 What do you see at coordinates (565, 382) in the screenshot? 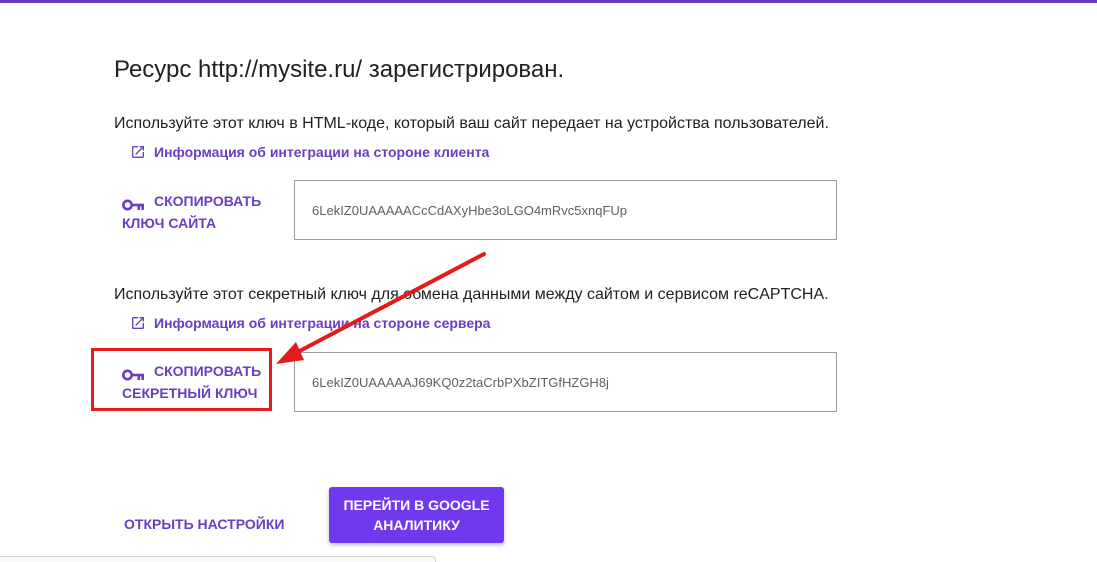
I see `secret-key-field: 6LekIZ0UAAAAAJ69KQ0z2taCrbPXbZITGfHZGH8j` at bounding box center [565, 382].